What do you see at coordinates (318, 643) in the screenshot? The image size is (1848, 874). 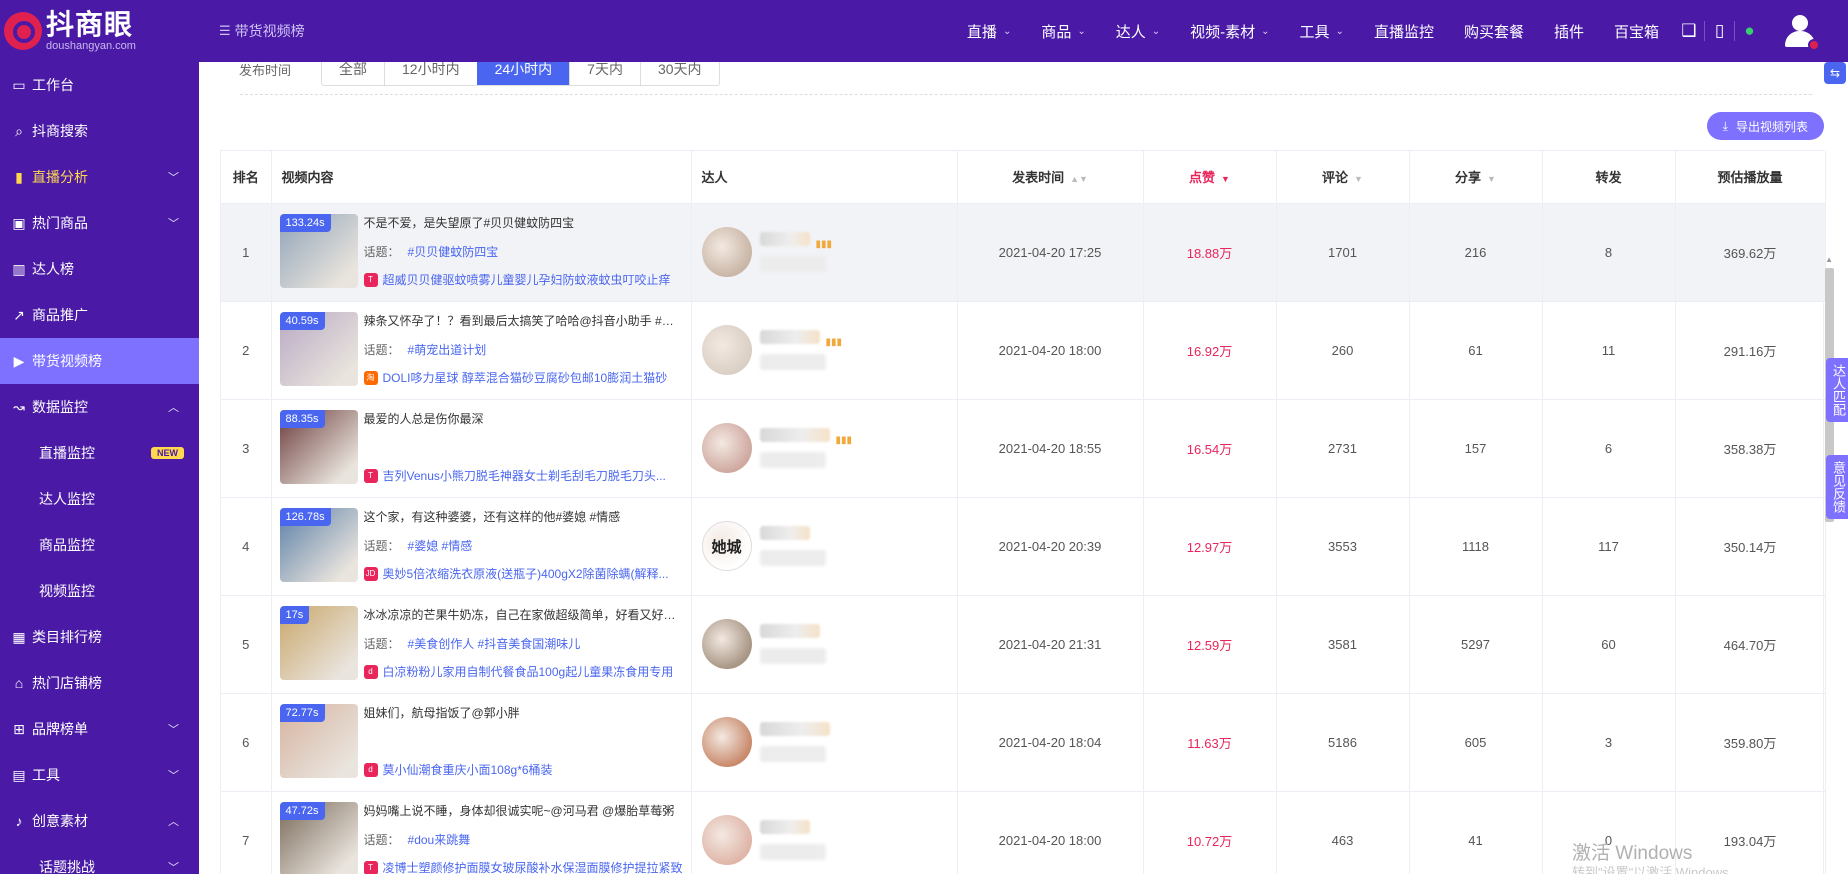 I see `video-thumbnail: 17s` at bounding box center [318, 643].